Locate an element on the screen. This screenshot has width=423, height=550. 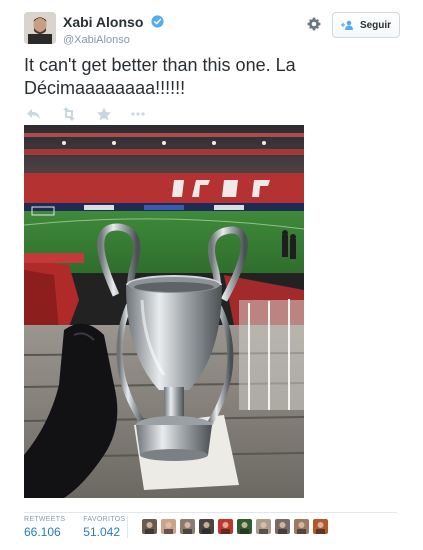
tweet-stats: RETWEETS 66.106 FAVORITOS 51.042 is located at coordinates (83, 527).